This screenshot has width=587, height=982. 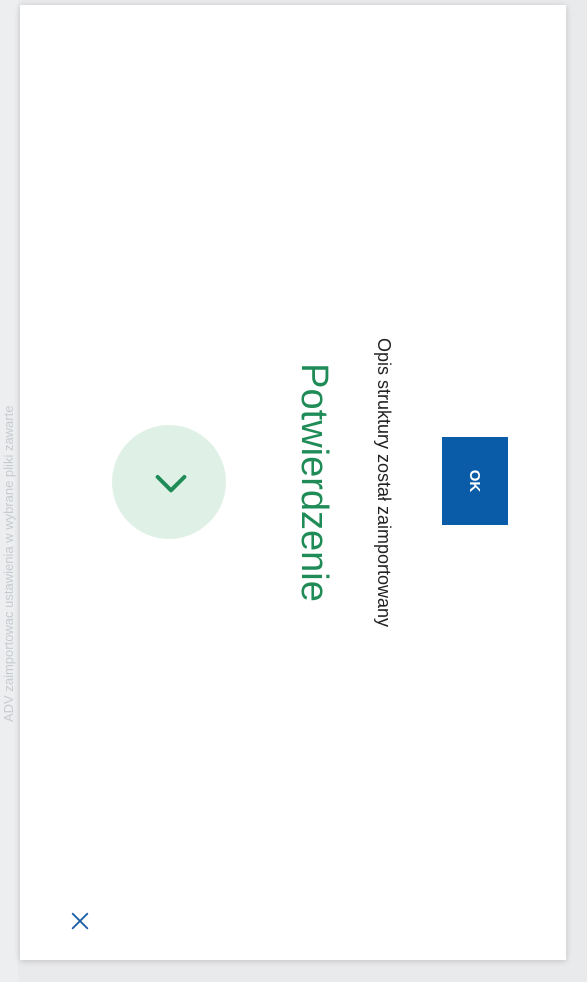 I want to click on status-icon-circle, so click(x=169, y=482).